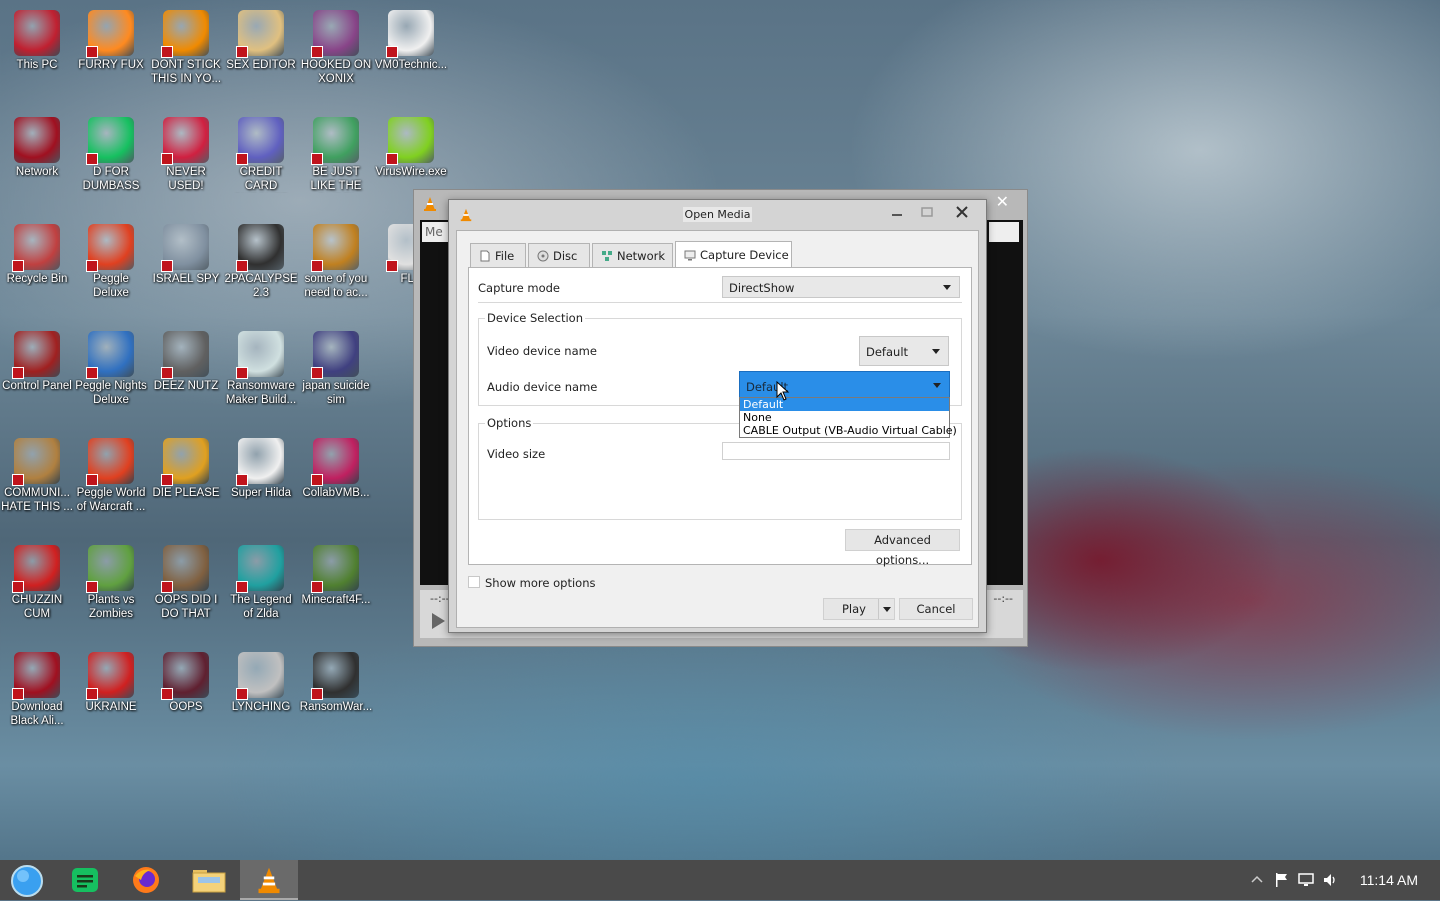  Describe the element at coordinates (261, 580) in the screenshot. I see `desktop-icon: The Legend of Zlda` at that location.